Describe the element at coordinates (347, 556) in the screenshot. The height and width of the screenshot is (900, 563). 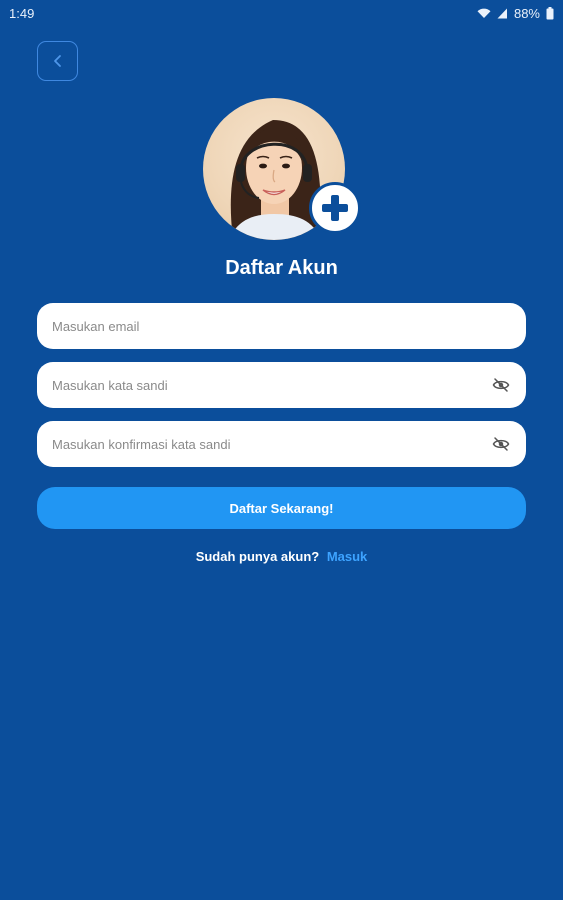
I see `login-link: Masuk` at that location.